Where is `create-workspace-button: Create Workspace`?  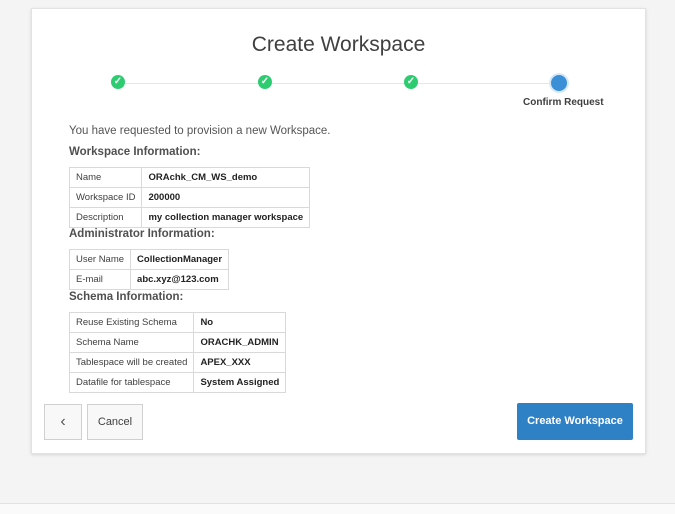 create-workspace-button: Create Workspace is located at coordinates (575, 421).